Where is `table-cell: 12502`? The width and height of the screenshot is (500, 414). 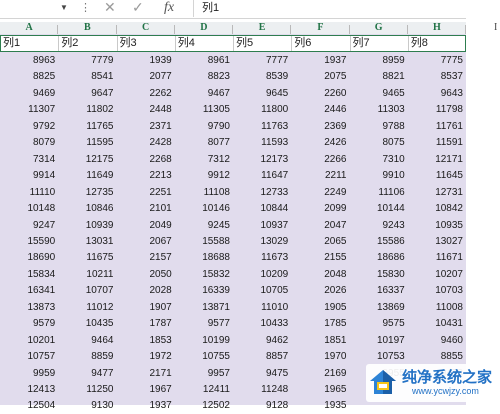 table-cell: 12502 is located at coordinates (202, 406).